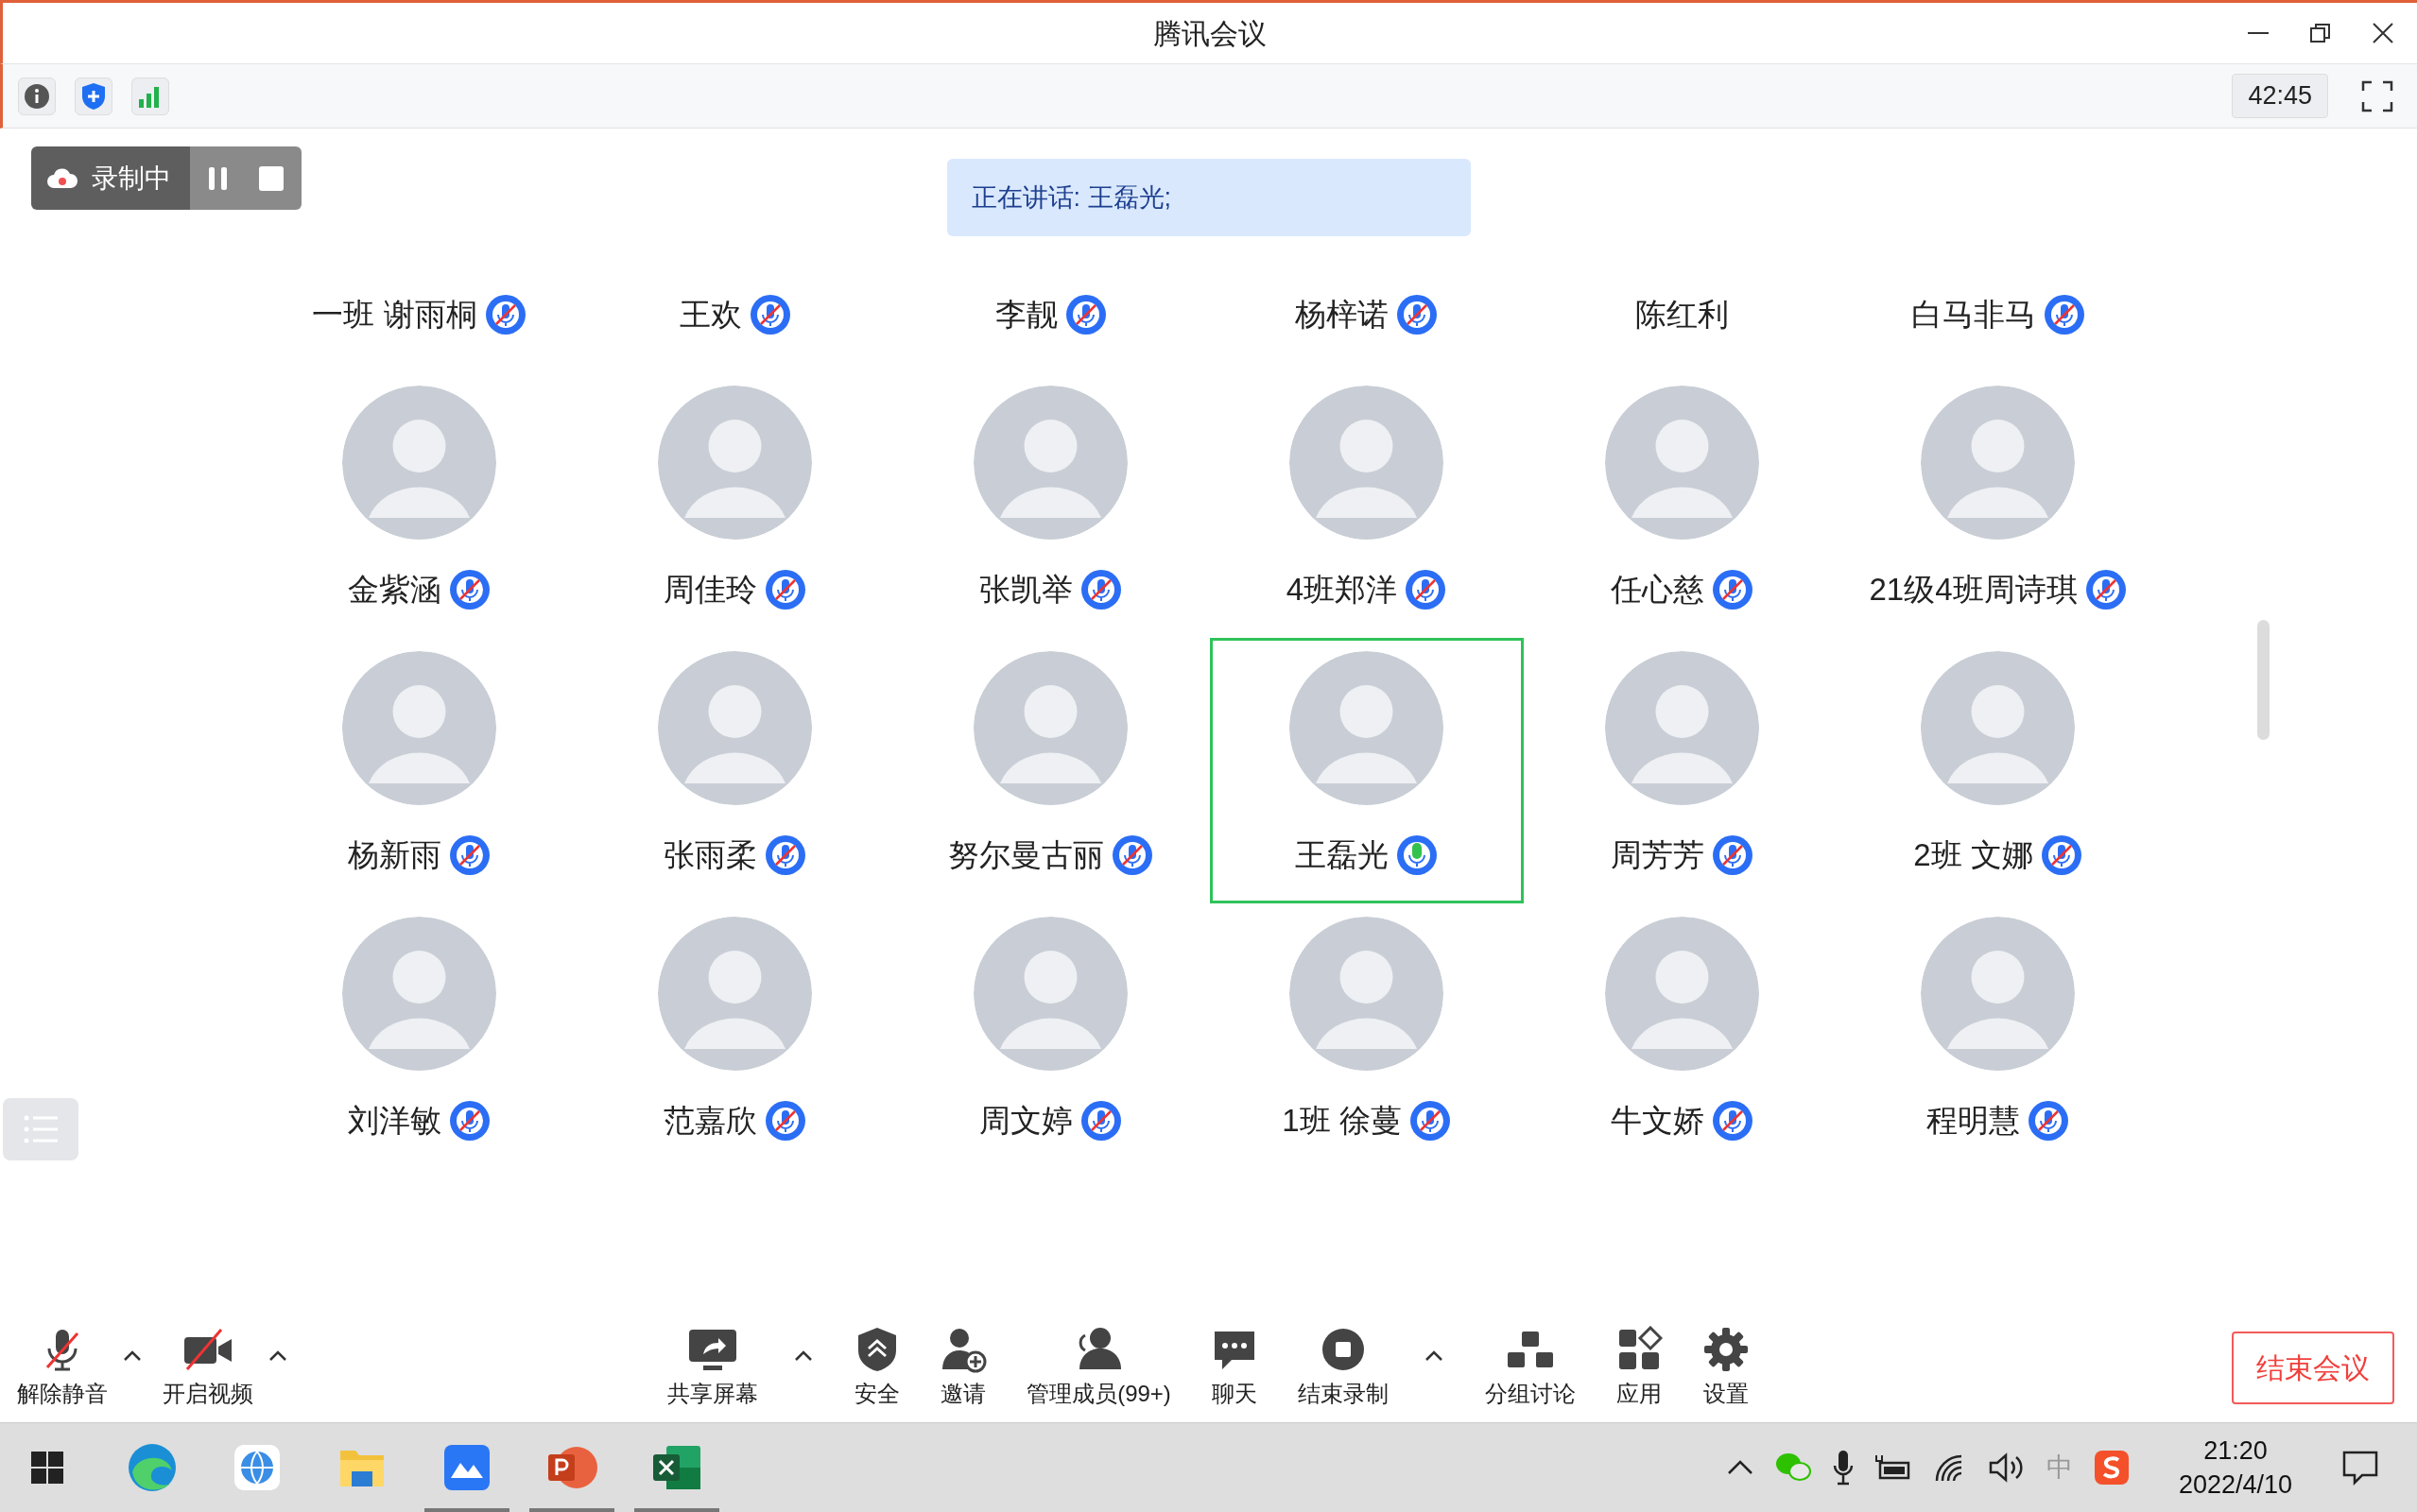 Image resolution: width=2417 pixels, height=1512 pixels. I want to click on volume-icon, so click(2006, 1467).